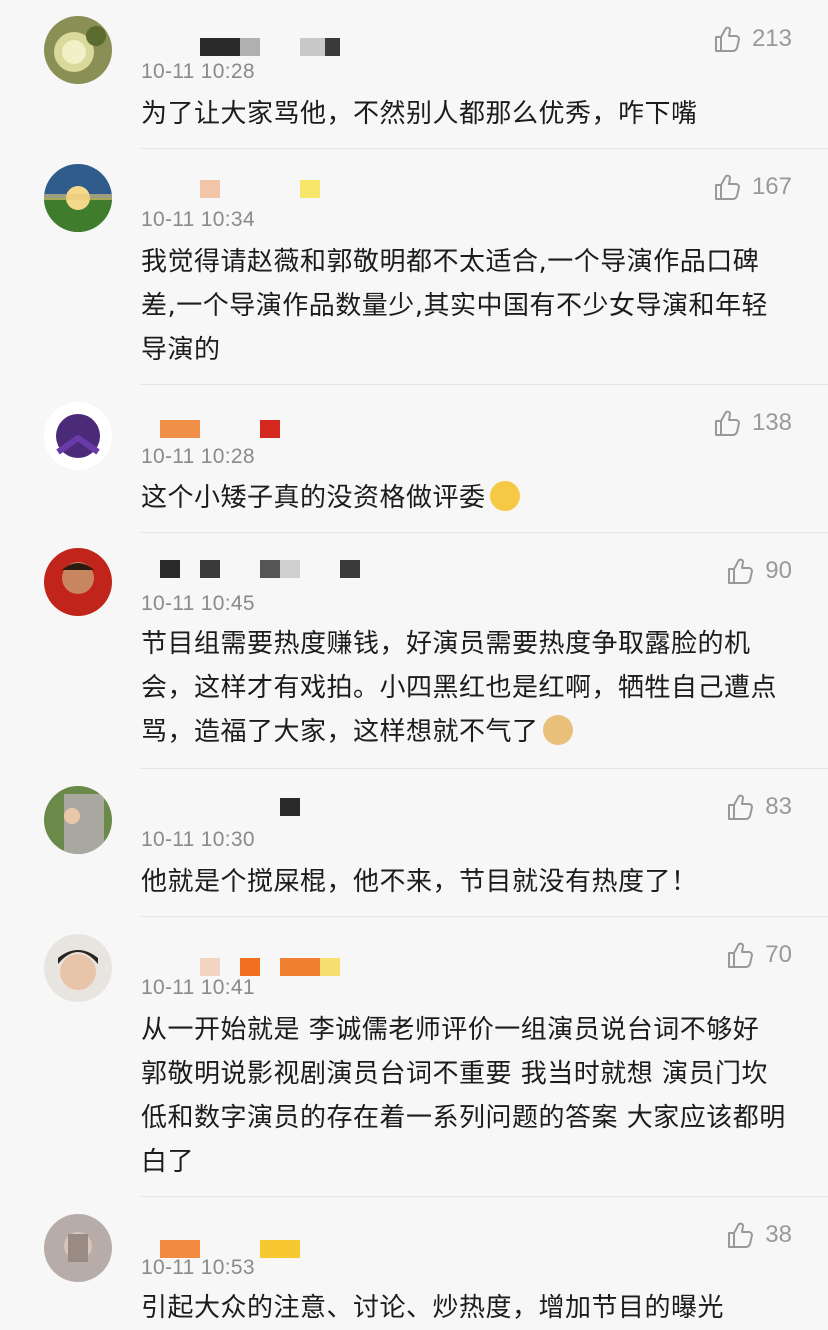  What do you see at coordinates (771, 38) in the screenshot?
I see `like-count: 213` at bounding box center [771, 38].